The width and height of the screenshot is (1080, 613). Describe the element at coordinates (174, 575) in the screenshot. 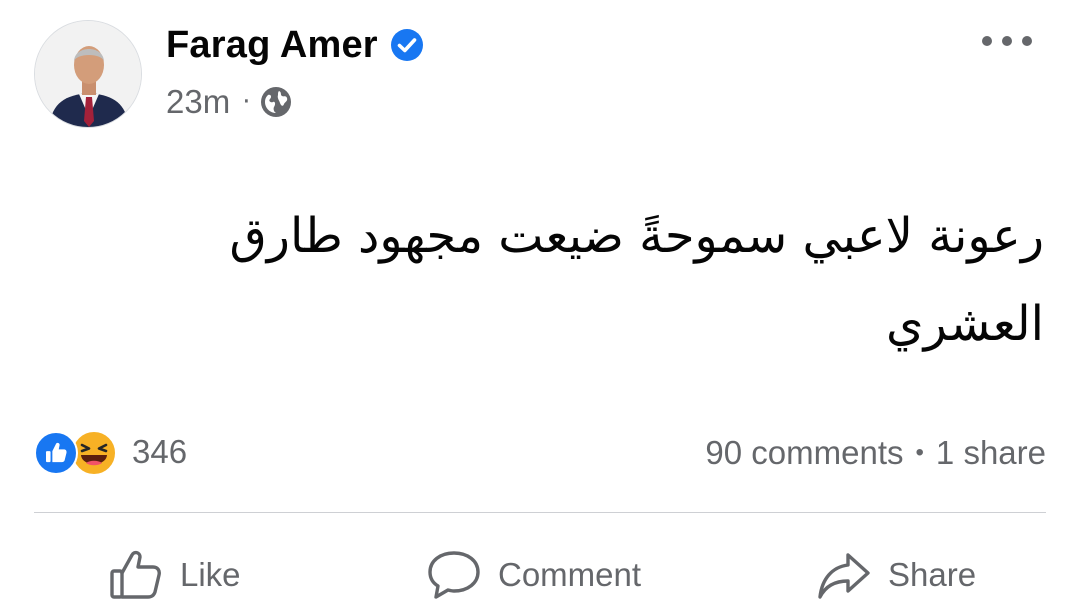

I see `like-button: Like` at that location.